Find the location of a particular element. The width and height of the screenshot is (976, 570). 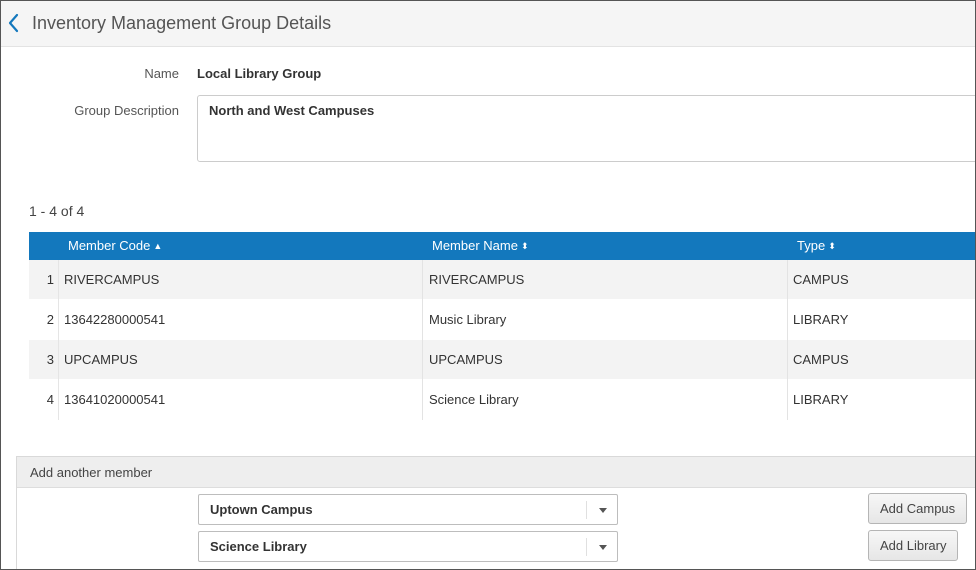

group-description-field: North and West Campuses is located at coordinates (586, 128).